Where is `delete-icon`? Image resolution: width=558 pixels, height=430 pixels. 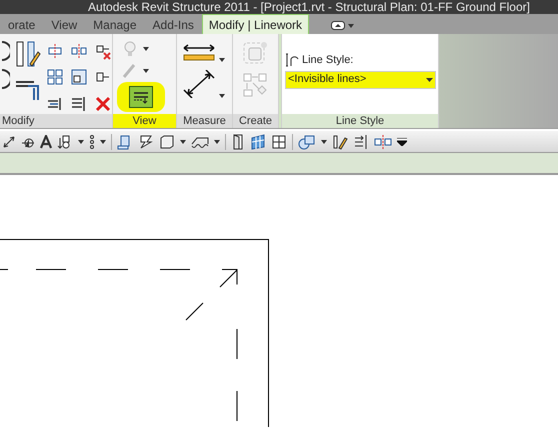
delete-icon is located at coordinates (103, 103).